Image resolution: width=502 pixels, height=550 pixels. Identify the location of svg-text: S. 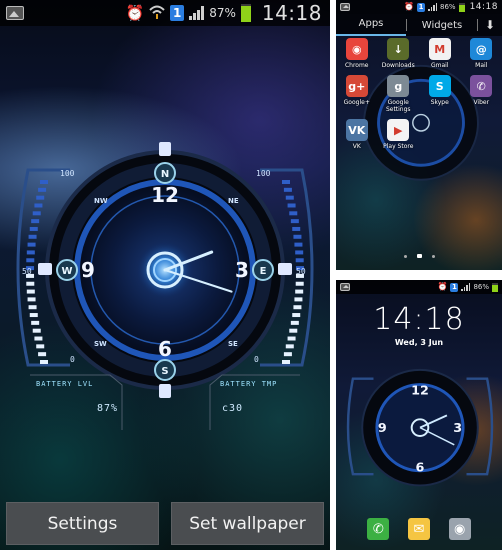
(164, 371).